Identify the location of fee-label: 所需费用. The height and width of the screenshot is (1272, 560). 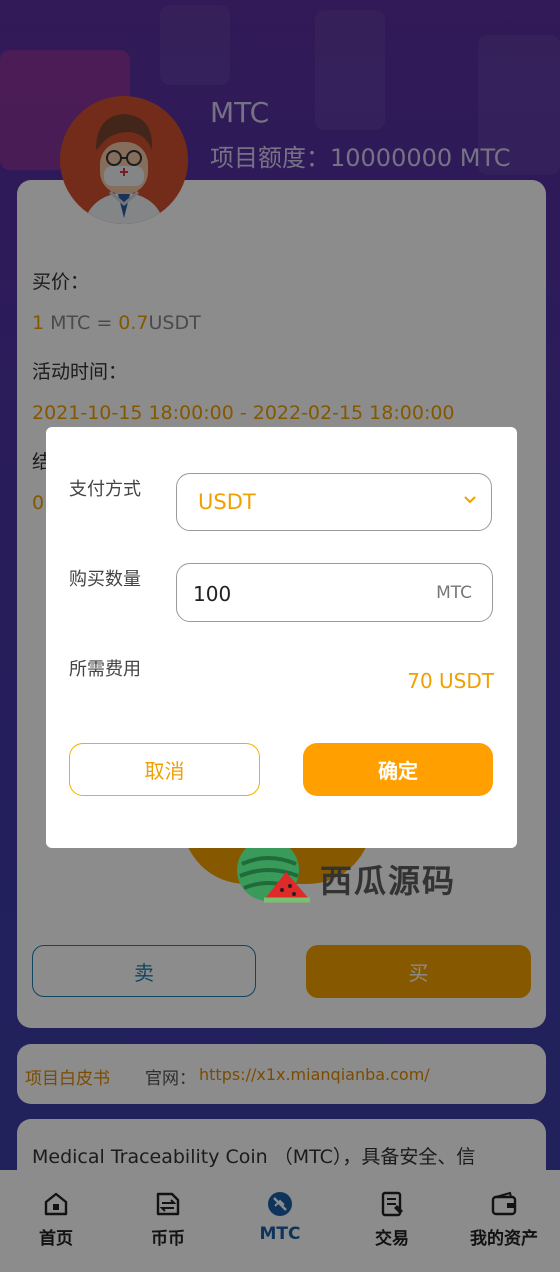
(105, 669).